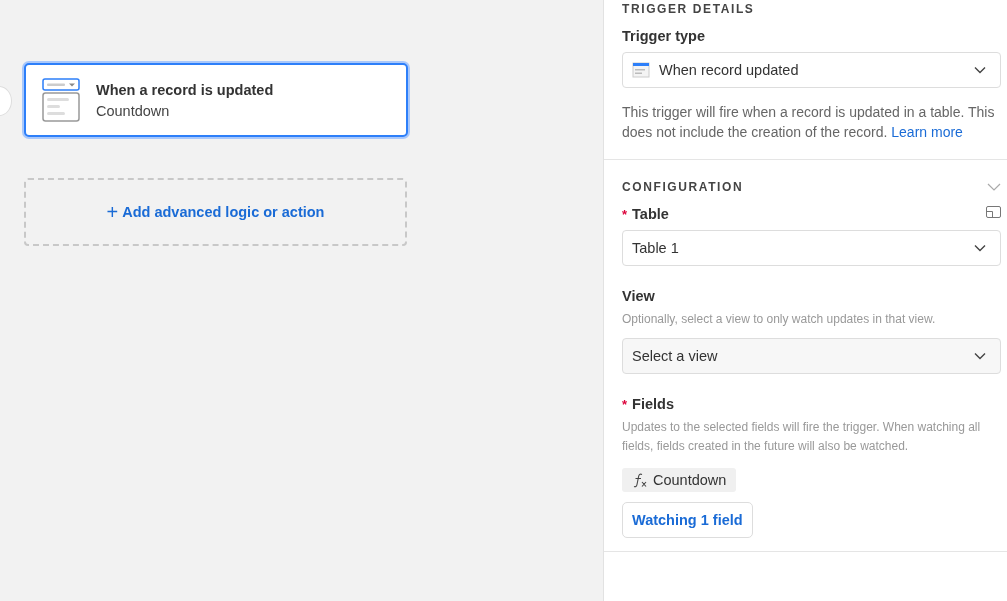 The width and height of the screenshot is (1007, 601). I want to click on watching-fields-button: Watching 1 field, so click(687, 520).